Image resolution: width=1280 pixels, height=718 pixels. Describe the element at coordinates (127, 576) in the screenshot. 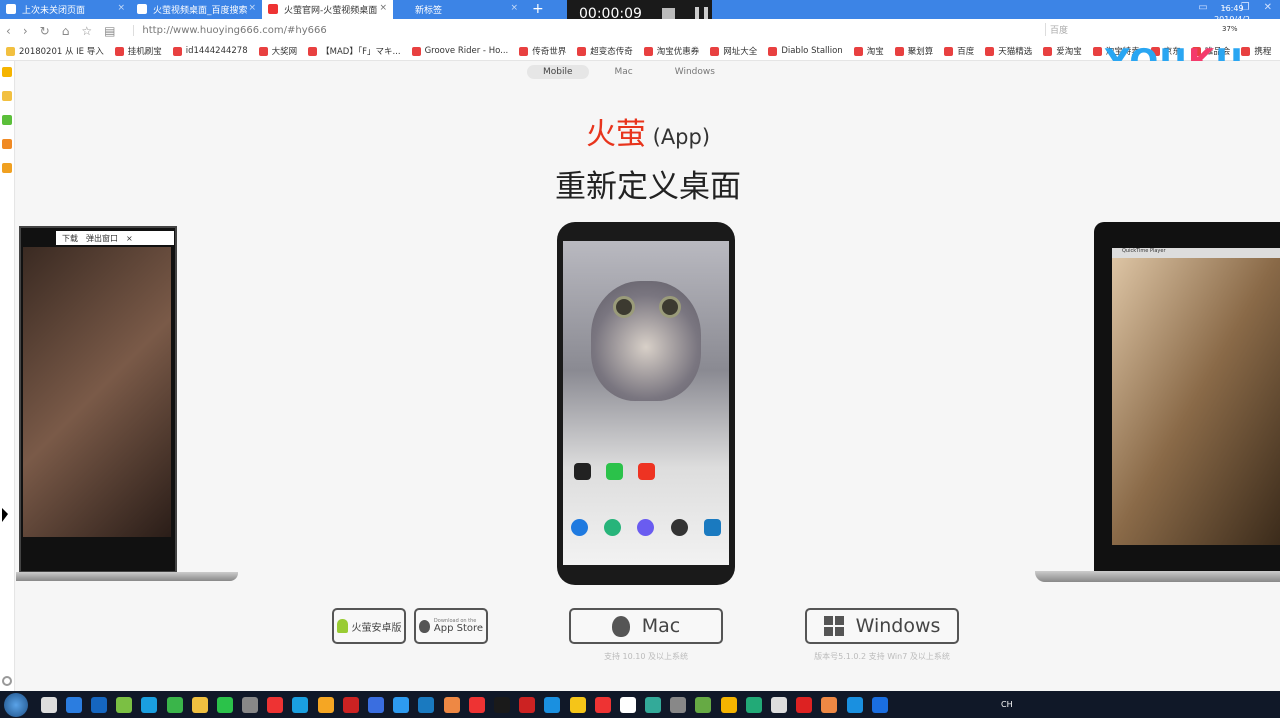

I see `laptop-left-base` at that location.